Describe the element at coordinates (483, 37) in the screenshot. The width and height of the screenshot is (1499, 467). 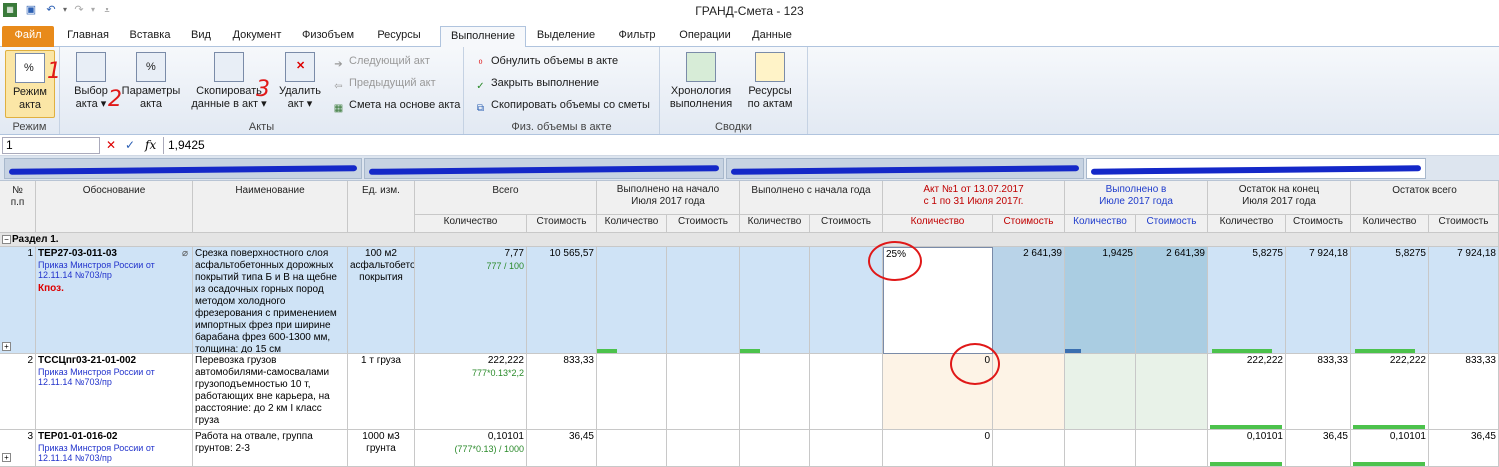
I see `tab-execution: Выполнение` at that location.